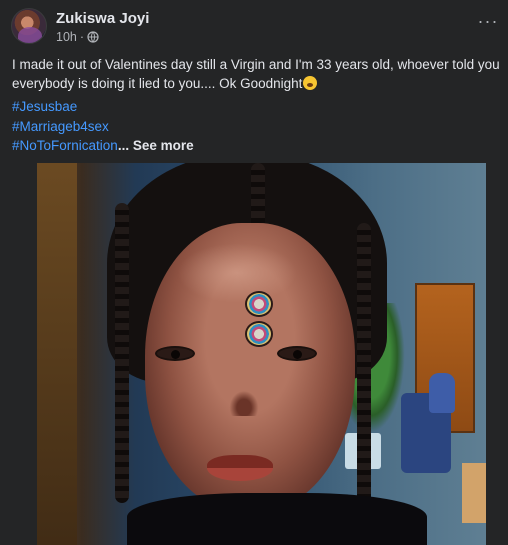 This screenshot has height=545, width=508. What do you see at coordinates (122, 353) in the screenshot?
I see `photo-braid-left` at bounding box center [122, 353].